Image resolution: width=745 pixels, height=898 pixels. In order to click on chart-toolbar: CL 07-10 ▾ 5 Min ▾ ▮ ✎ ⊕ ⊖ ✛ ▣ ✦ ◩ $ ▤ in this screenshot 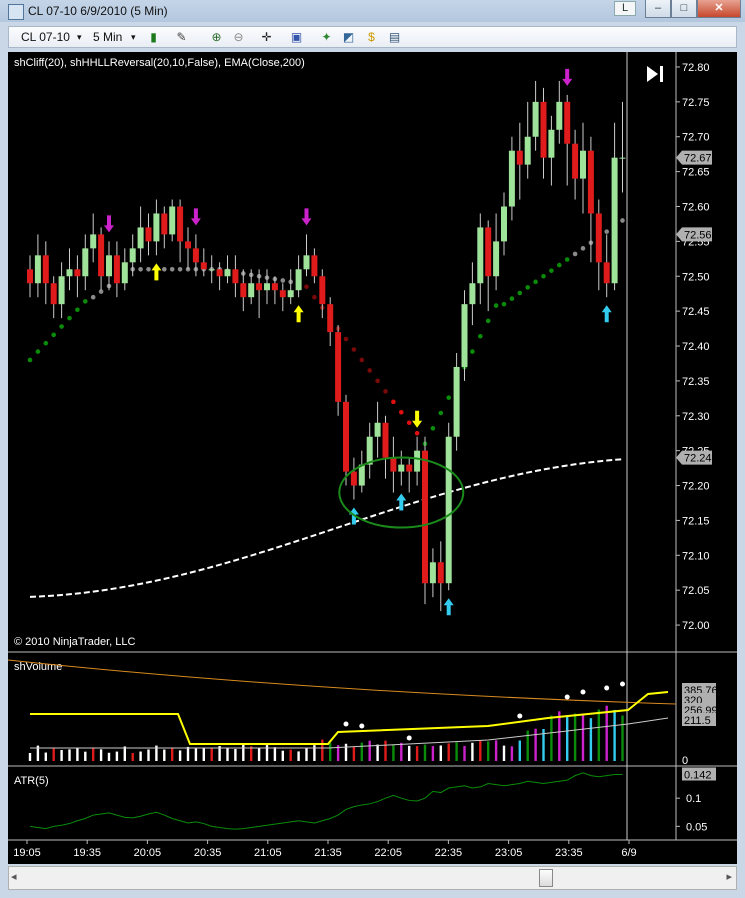, I will do `click(372, 37)`.